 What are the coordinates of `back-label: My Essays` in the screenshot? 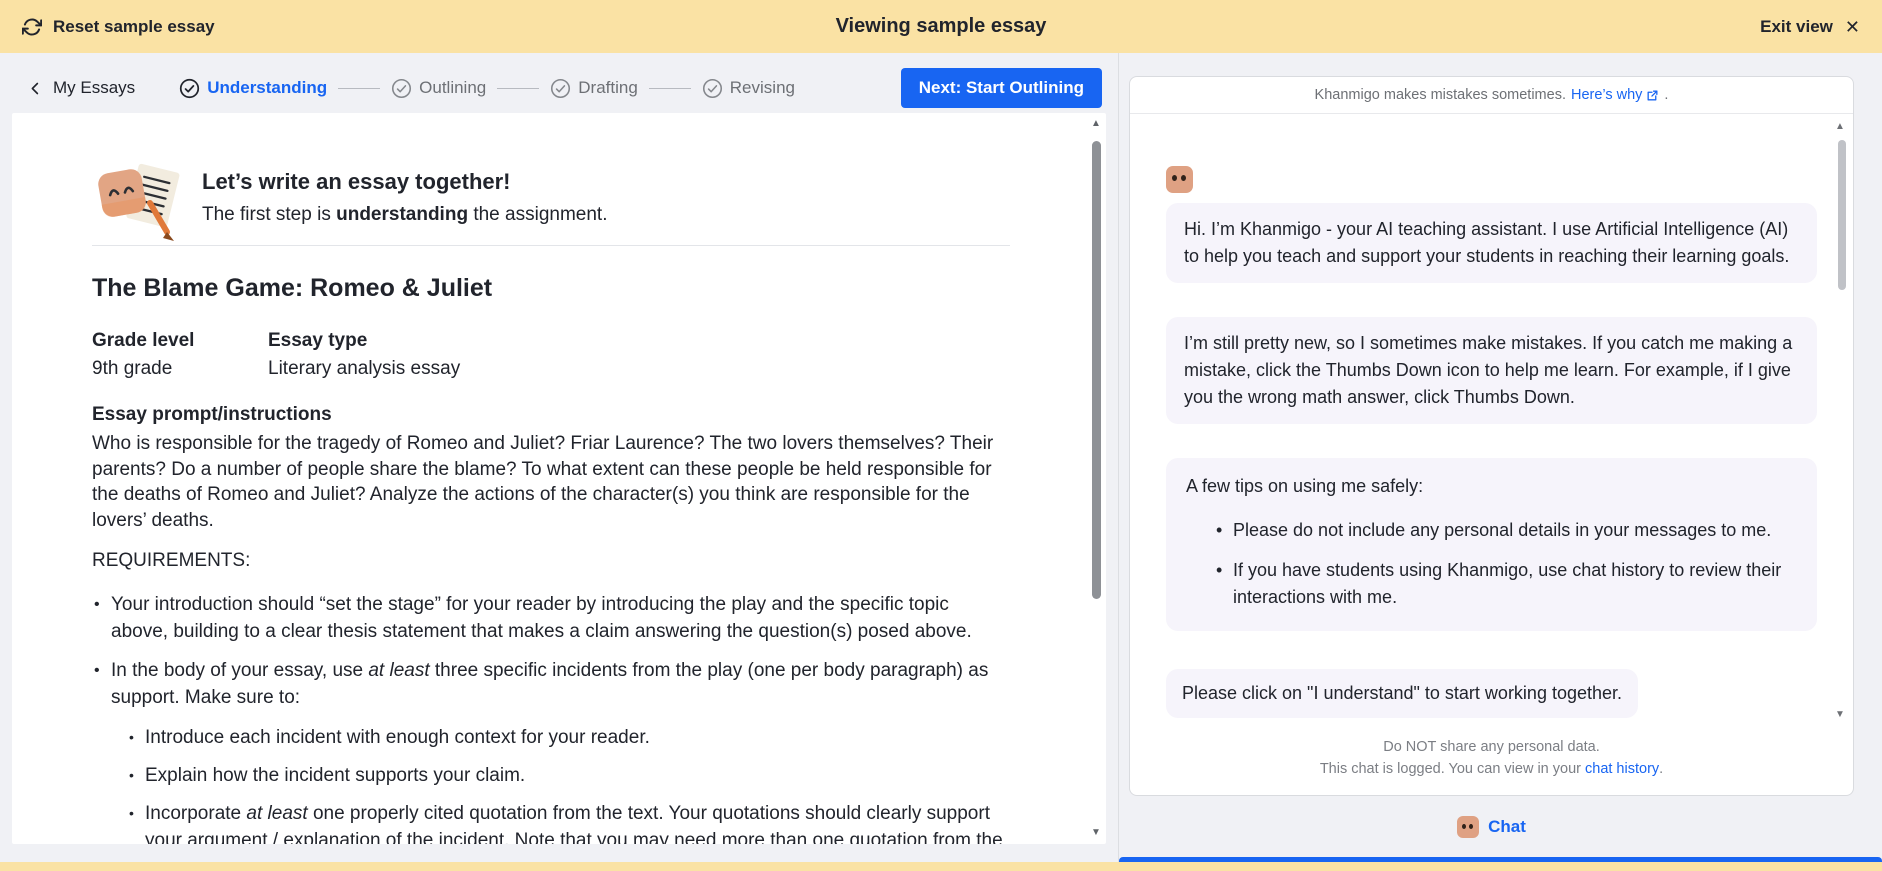 It's located at (94, 87).